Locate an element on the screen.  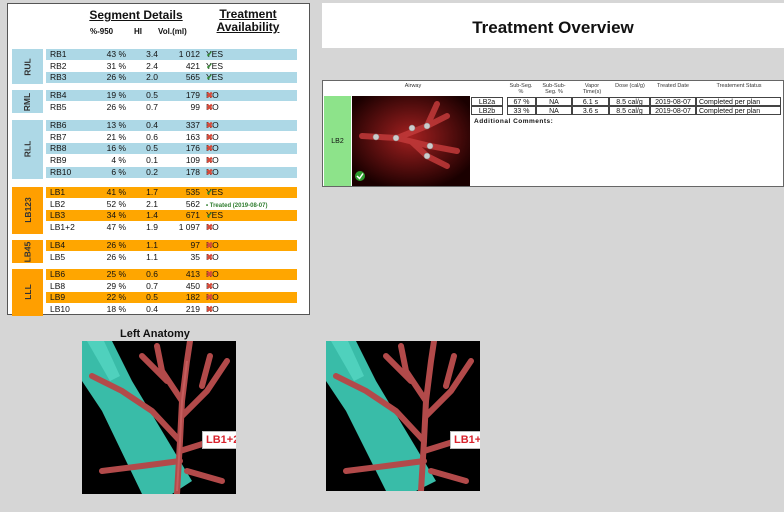
page-title: Treatment Overview is located at coordinates (553, 27).